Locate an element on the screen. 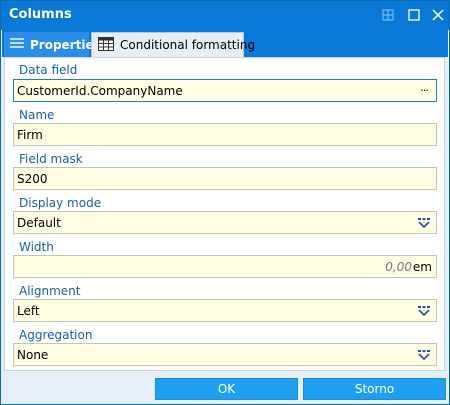 This screenshot has height=405, width=450. data-field-label: Data field is located at coordinates (48, 70).